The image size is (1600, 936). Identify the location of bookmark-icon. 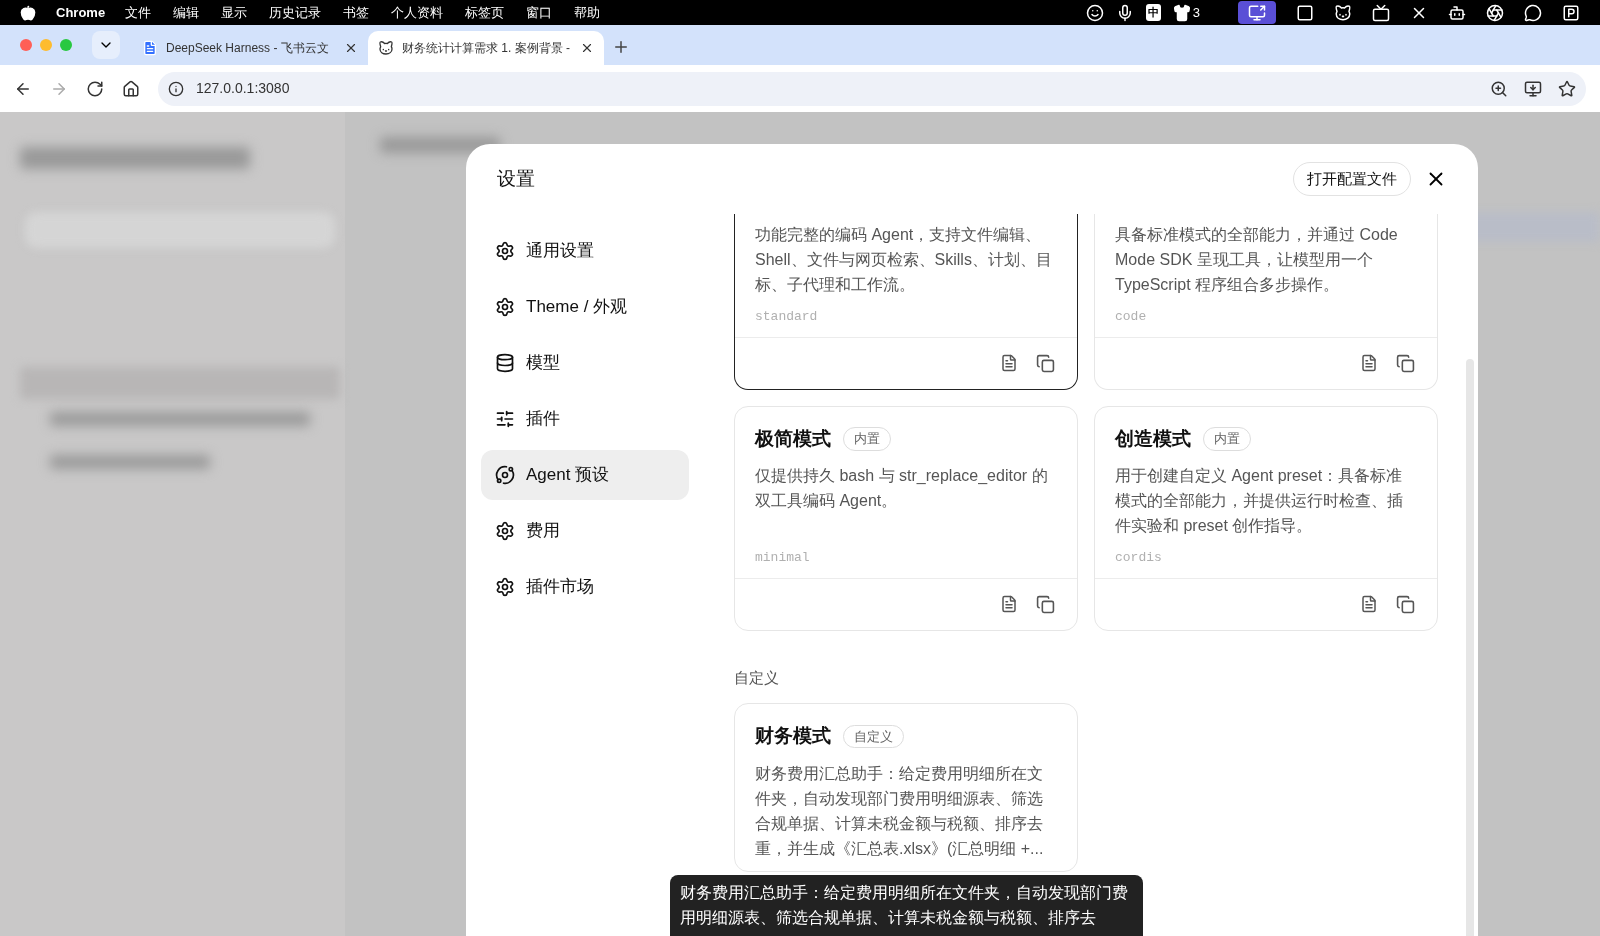
(1567, 88).